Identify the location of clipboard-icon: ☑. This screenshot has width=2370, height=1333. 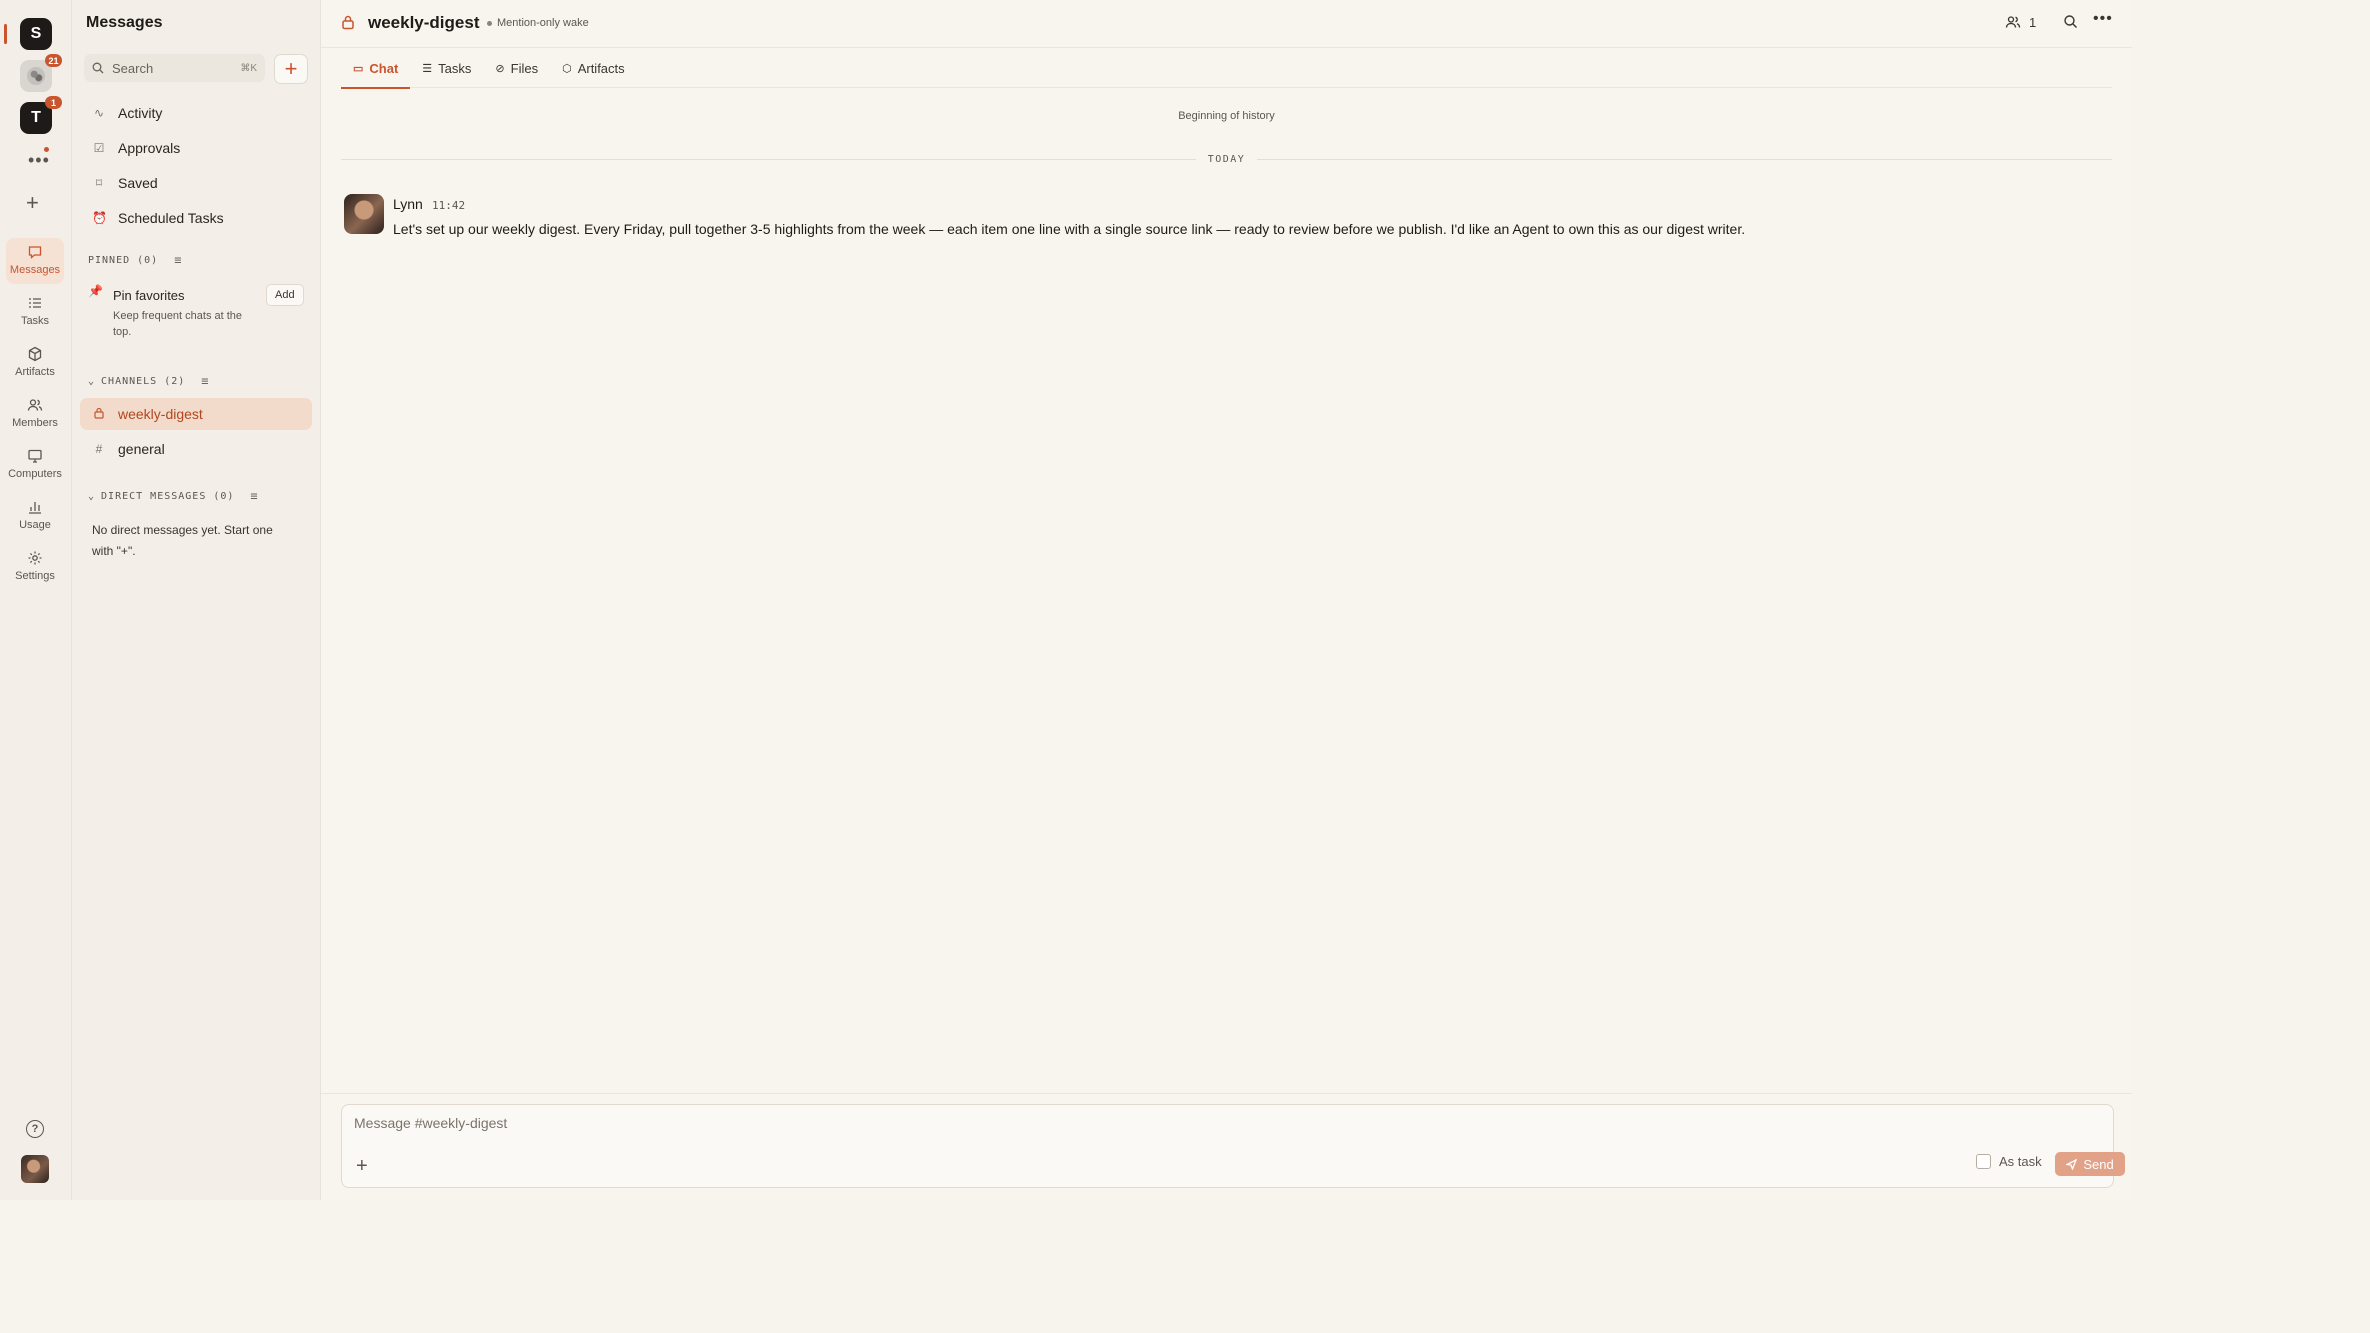
(99, 148).